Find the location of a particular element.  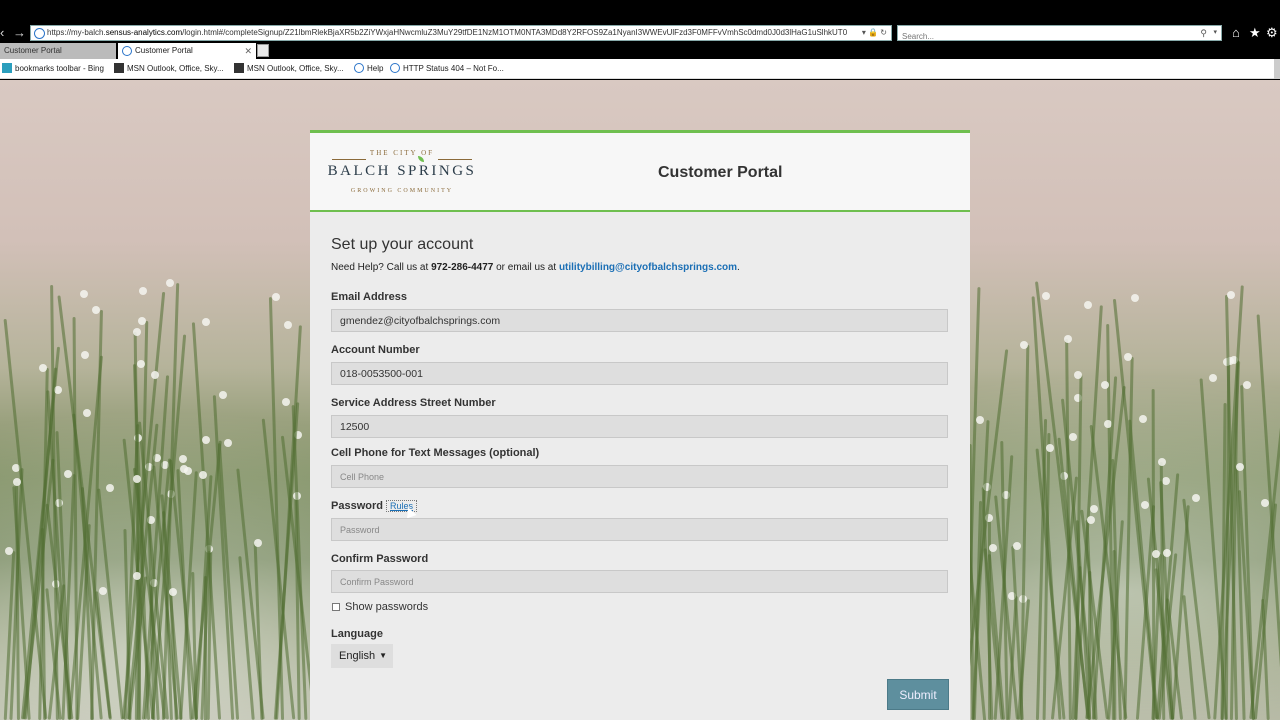

cell-phone-field is located at coordinates (639, 476).